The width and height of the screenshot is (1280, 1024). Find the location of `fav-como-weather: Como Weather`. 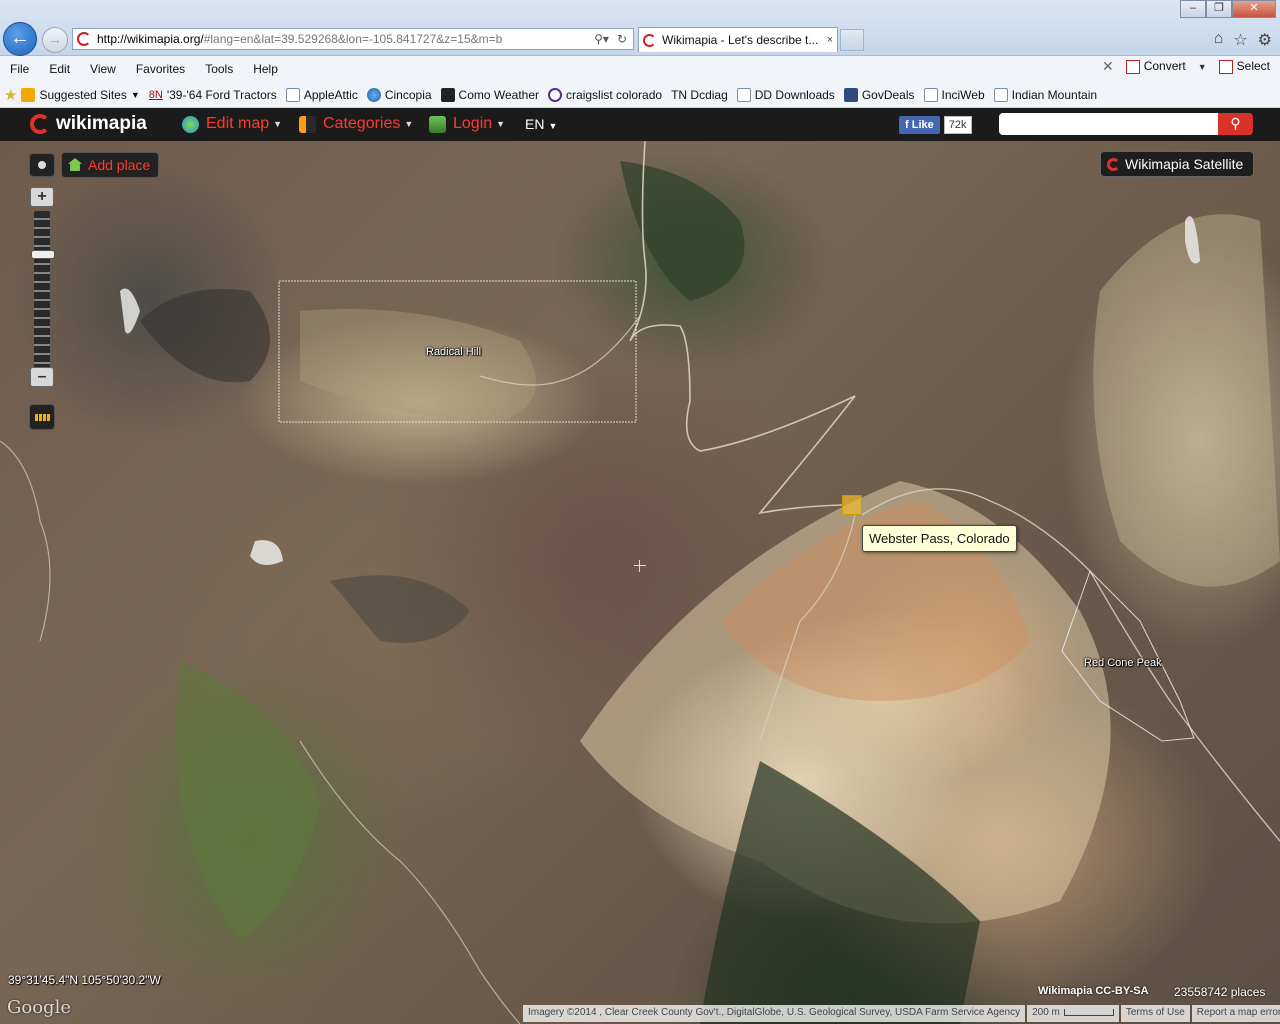

fav-como-weather: Como Weather is located at coordinates (490, 94).